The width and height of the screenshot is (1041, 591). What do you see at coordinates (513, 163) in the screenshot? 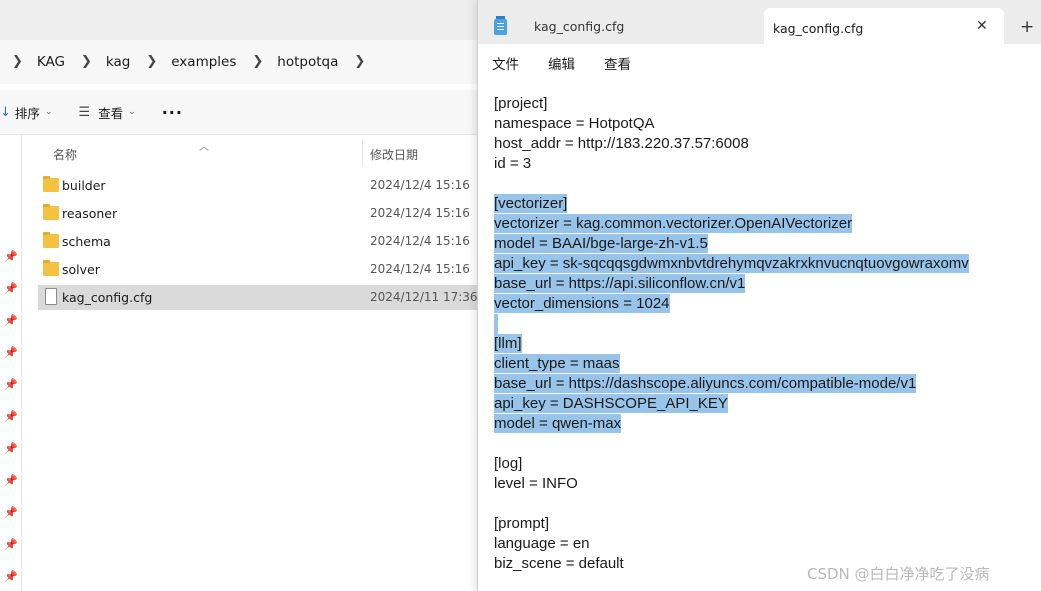
I see `editor-line-text: id = 3` at bounding box center [513, 163].